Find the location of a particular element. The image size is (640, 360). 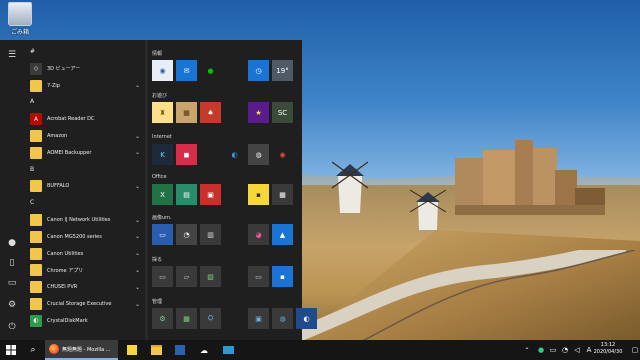

app-list-item: A Acrobat Reader DC is located at coordinates (84, 119).